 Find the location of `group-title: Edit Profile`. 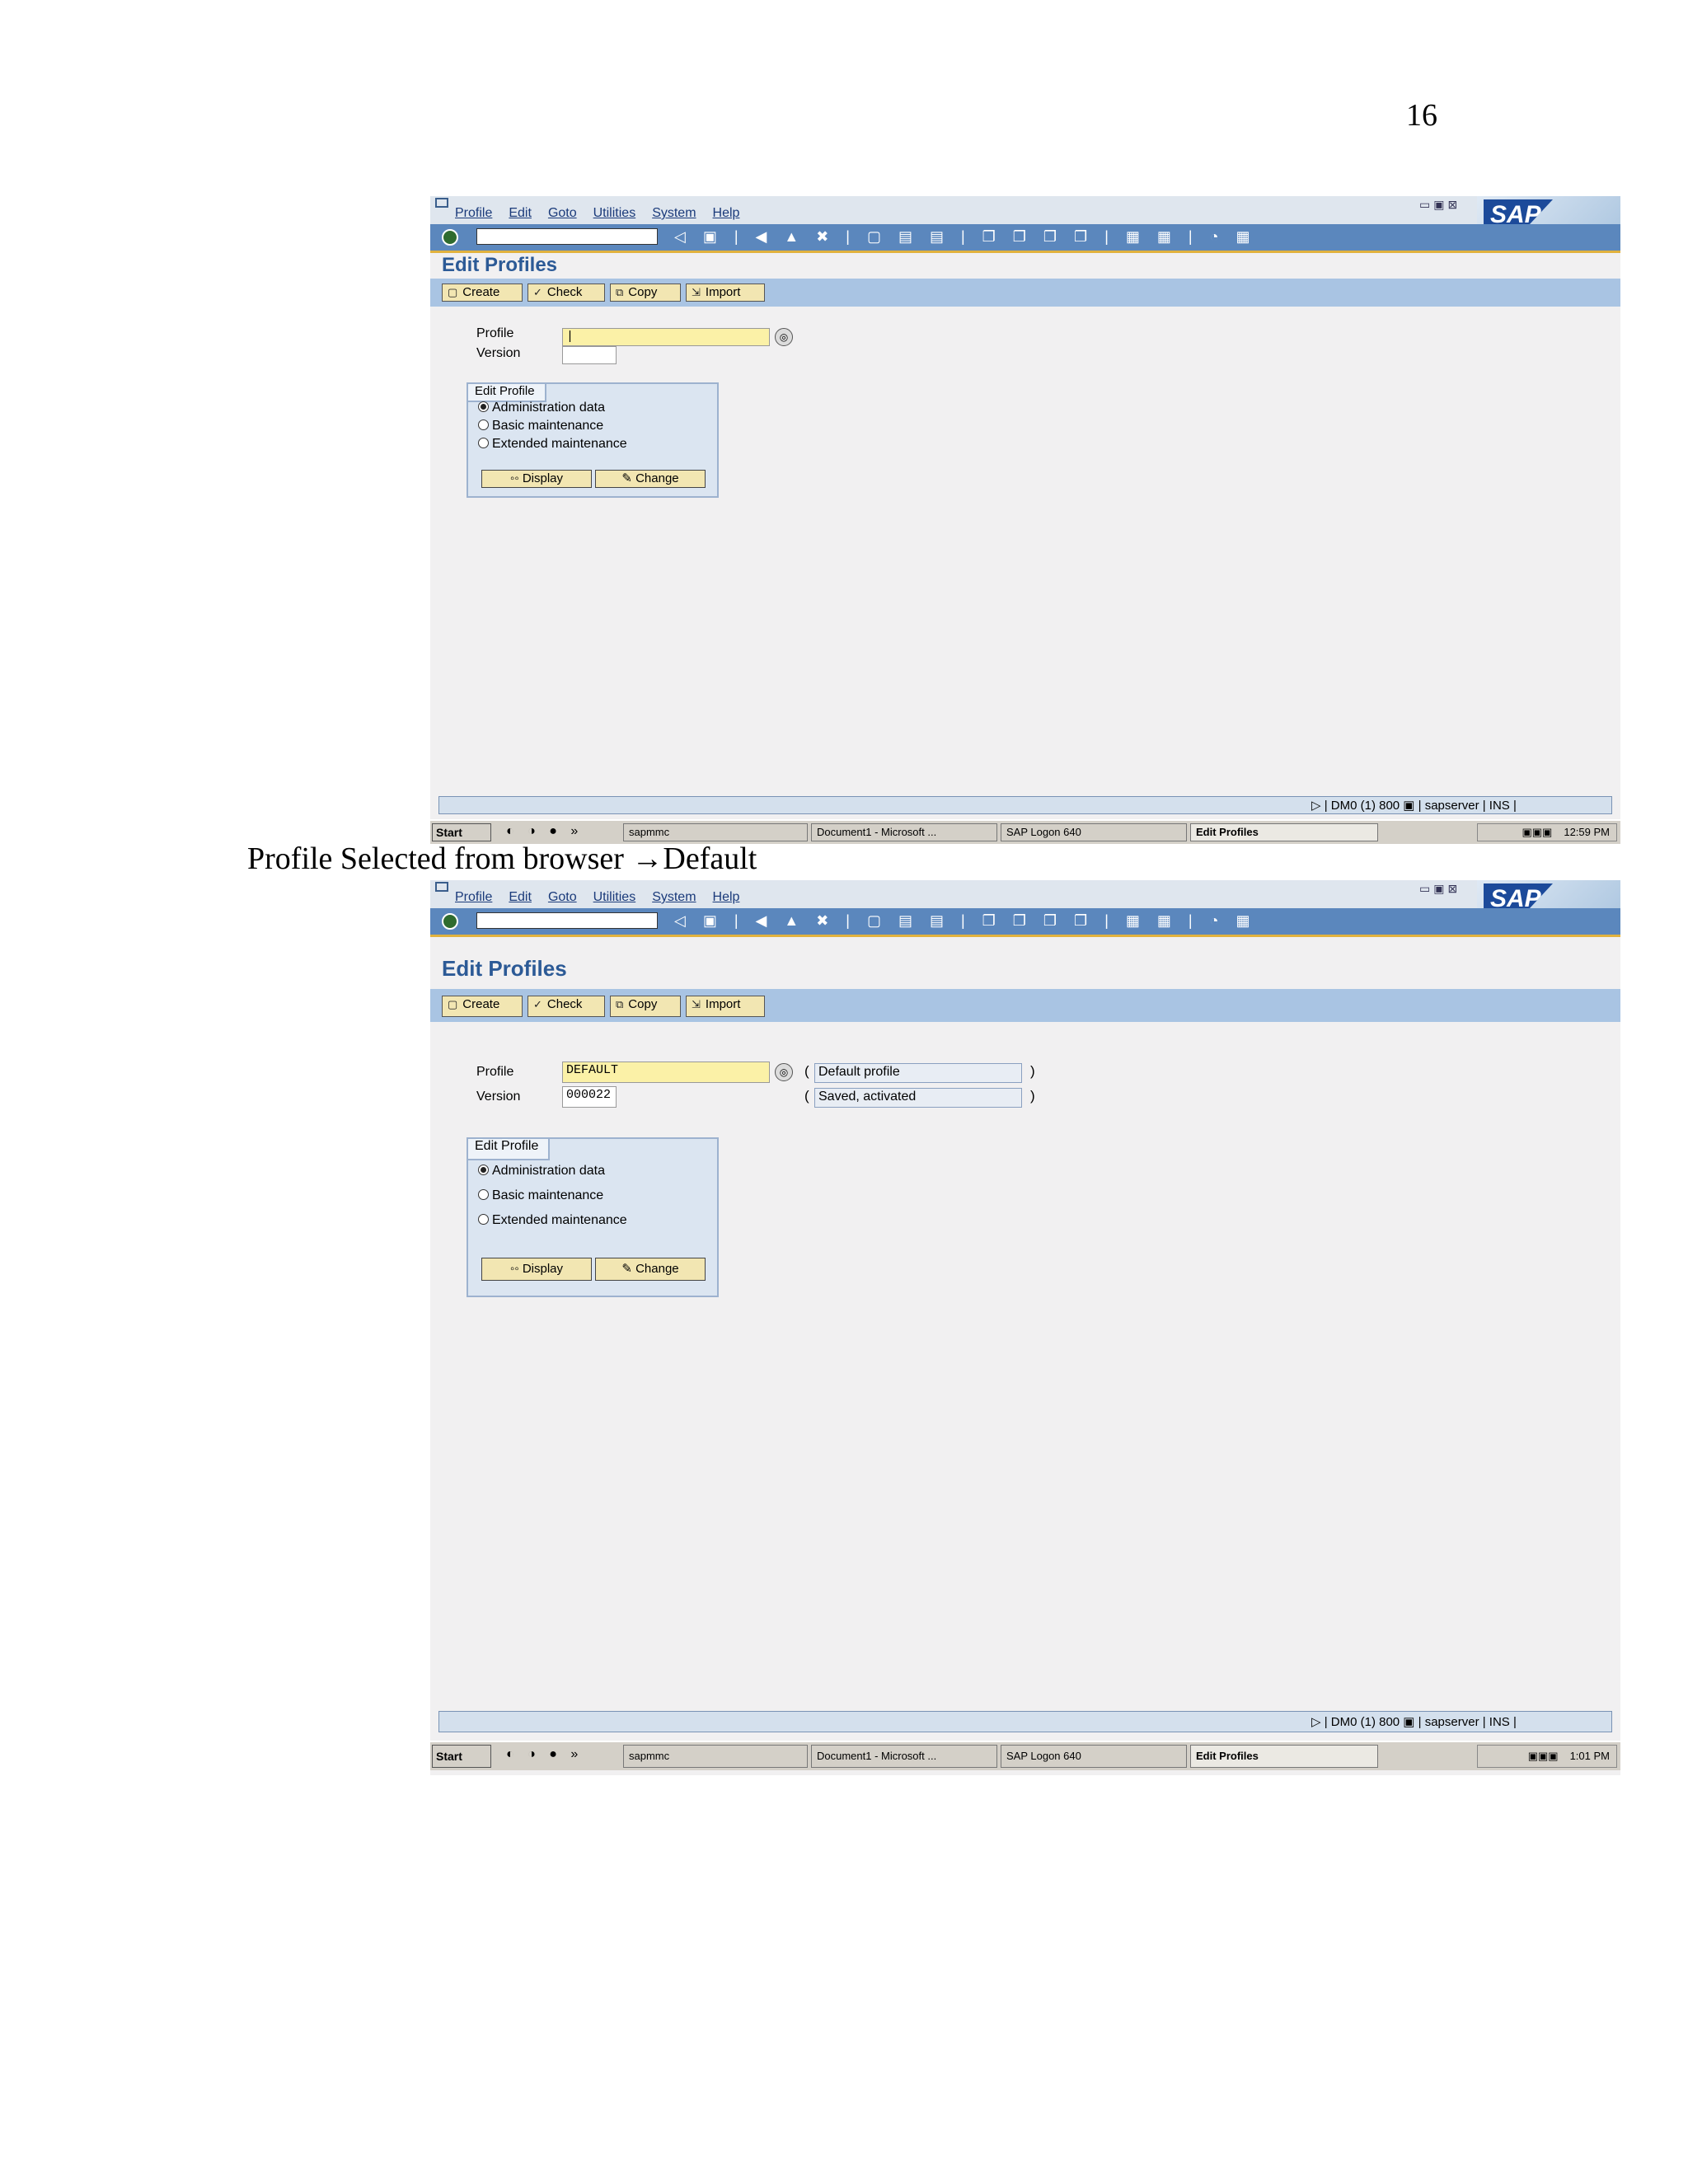

group-title: Edit Profile is located at coordinates (507, 393).